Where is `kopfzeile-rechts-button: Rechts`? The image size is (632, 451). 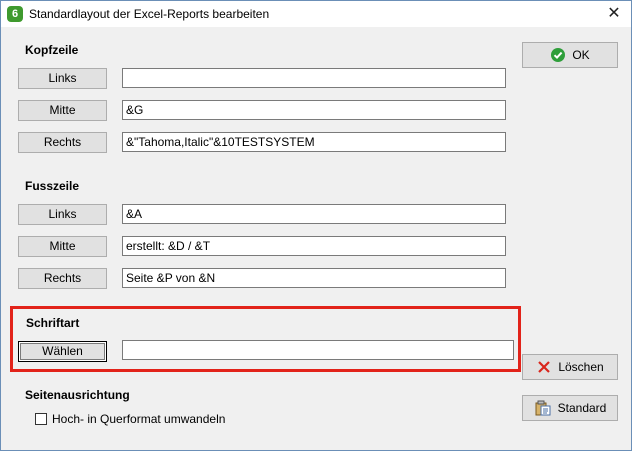
kopfzeile-rechts-button: Rechts is located at coordinates (62, 142).